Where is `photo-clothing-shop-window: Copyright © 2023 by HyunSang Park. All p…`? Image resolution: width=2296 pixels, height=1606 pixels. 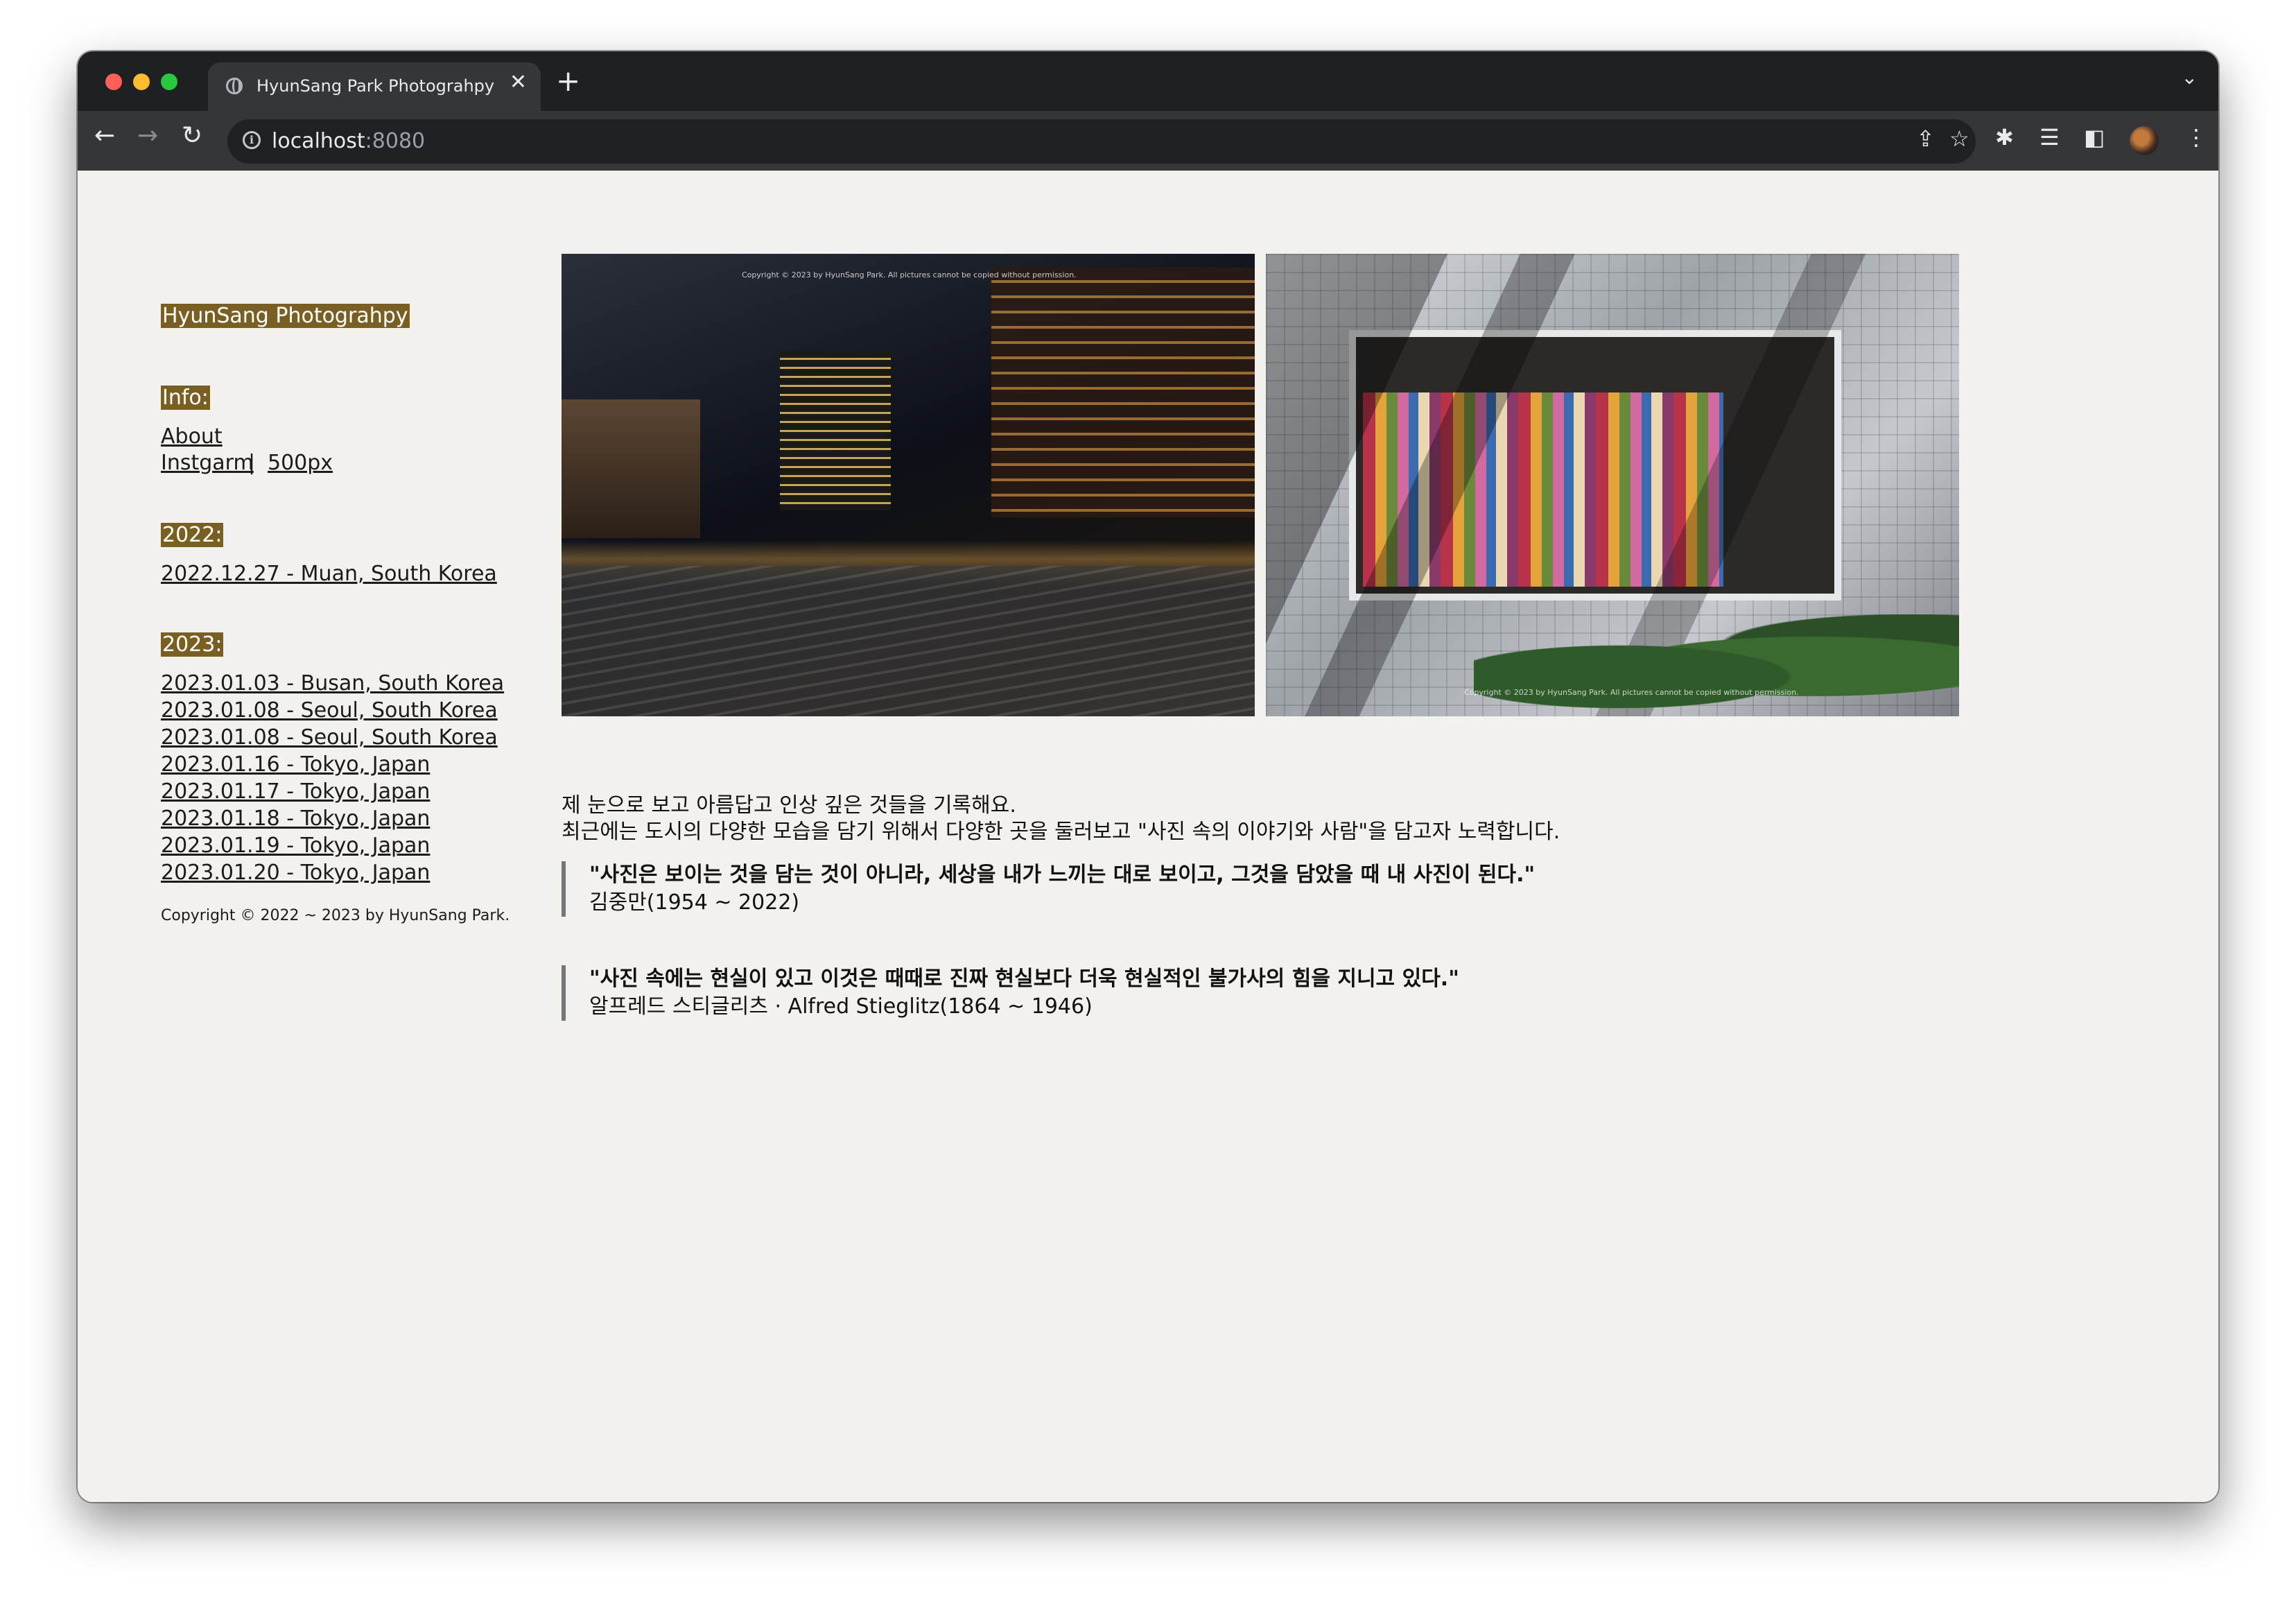
photo-clothing-shop-window: Copyright © 2023 by HyunSang Park. All p… is located at coordinates (1612, 485).